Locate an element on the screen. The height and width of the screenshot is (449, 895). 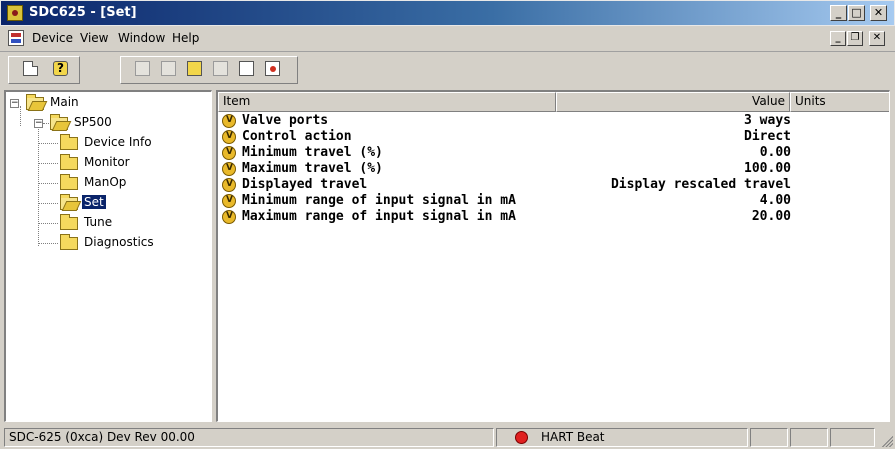
status-bar: SDC-625 (0xca) Dev Rev 00.00 HART Beat is located at coordinates (447, 437).